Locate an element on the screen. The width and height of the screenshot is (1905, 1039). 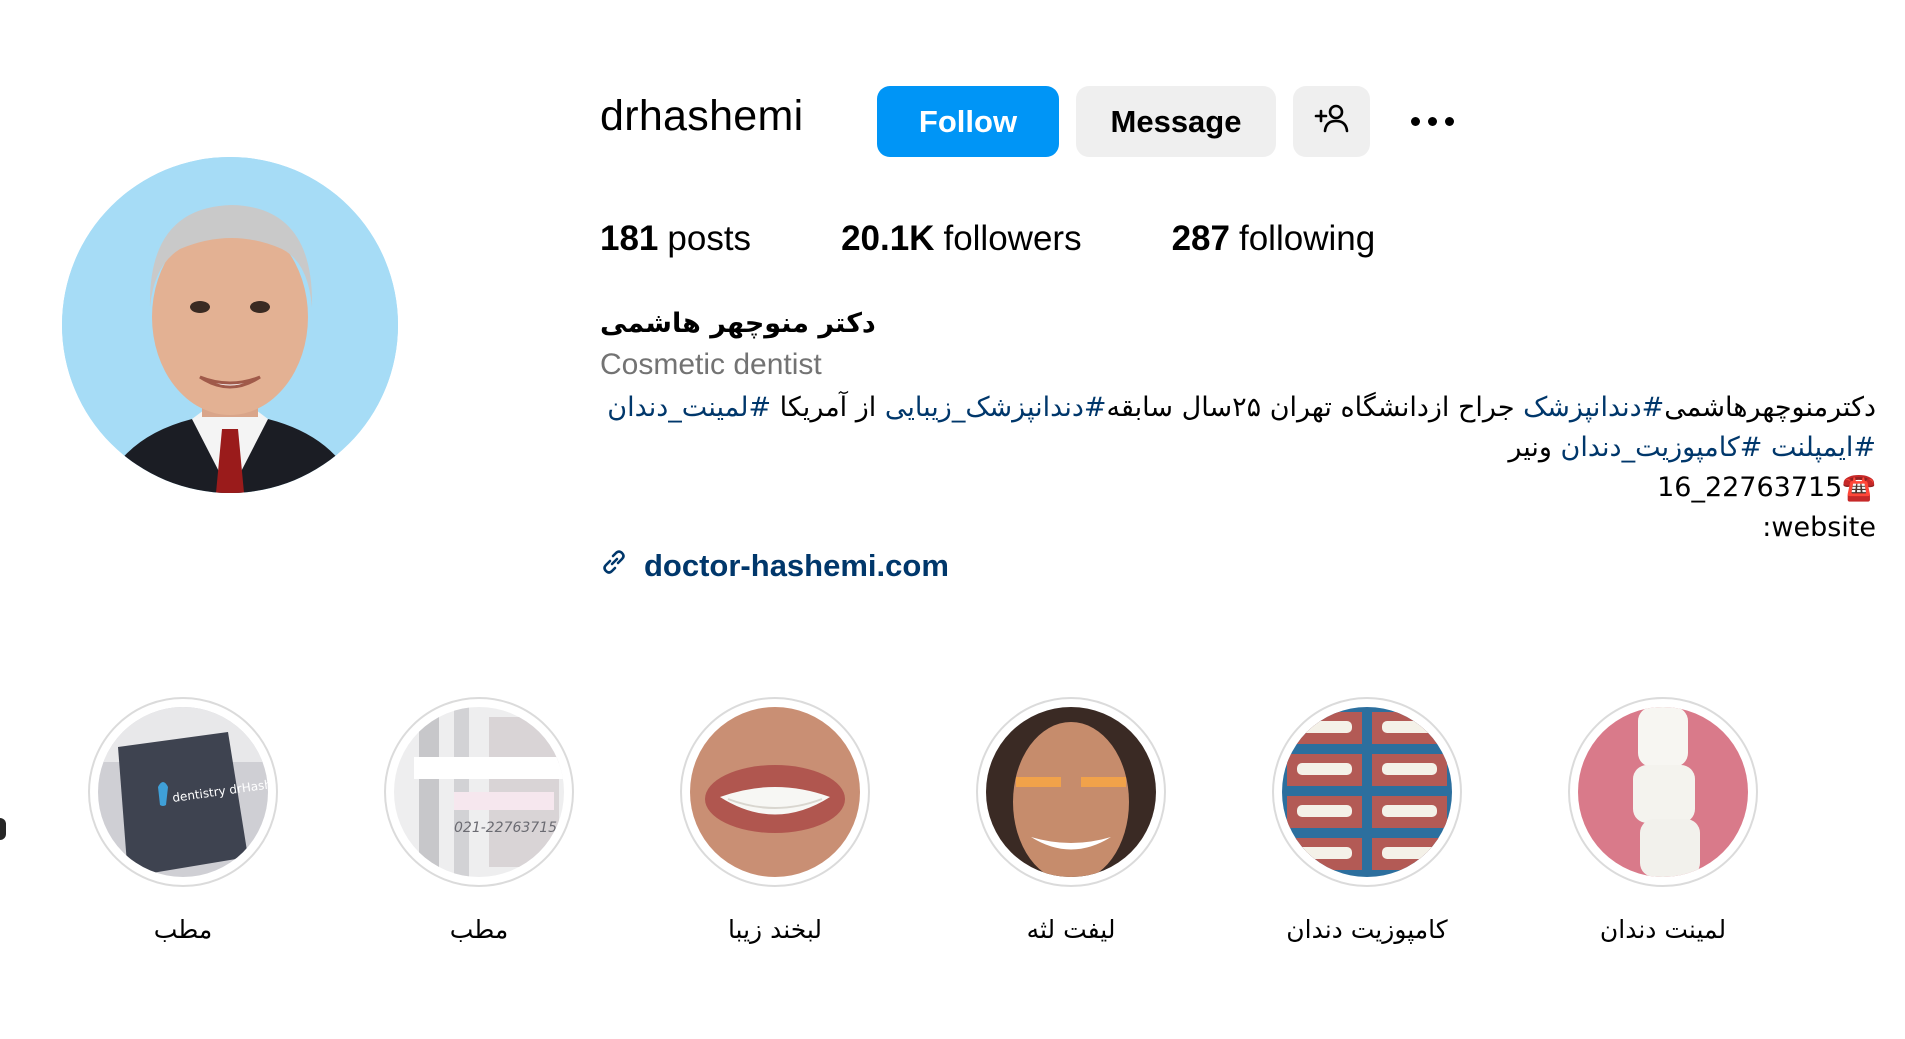
highlight-label: لبخند زیبا is located at coordinates (775, 929).